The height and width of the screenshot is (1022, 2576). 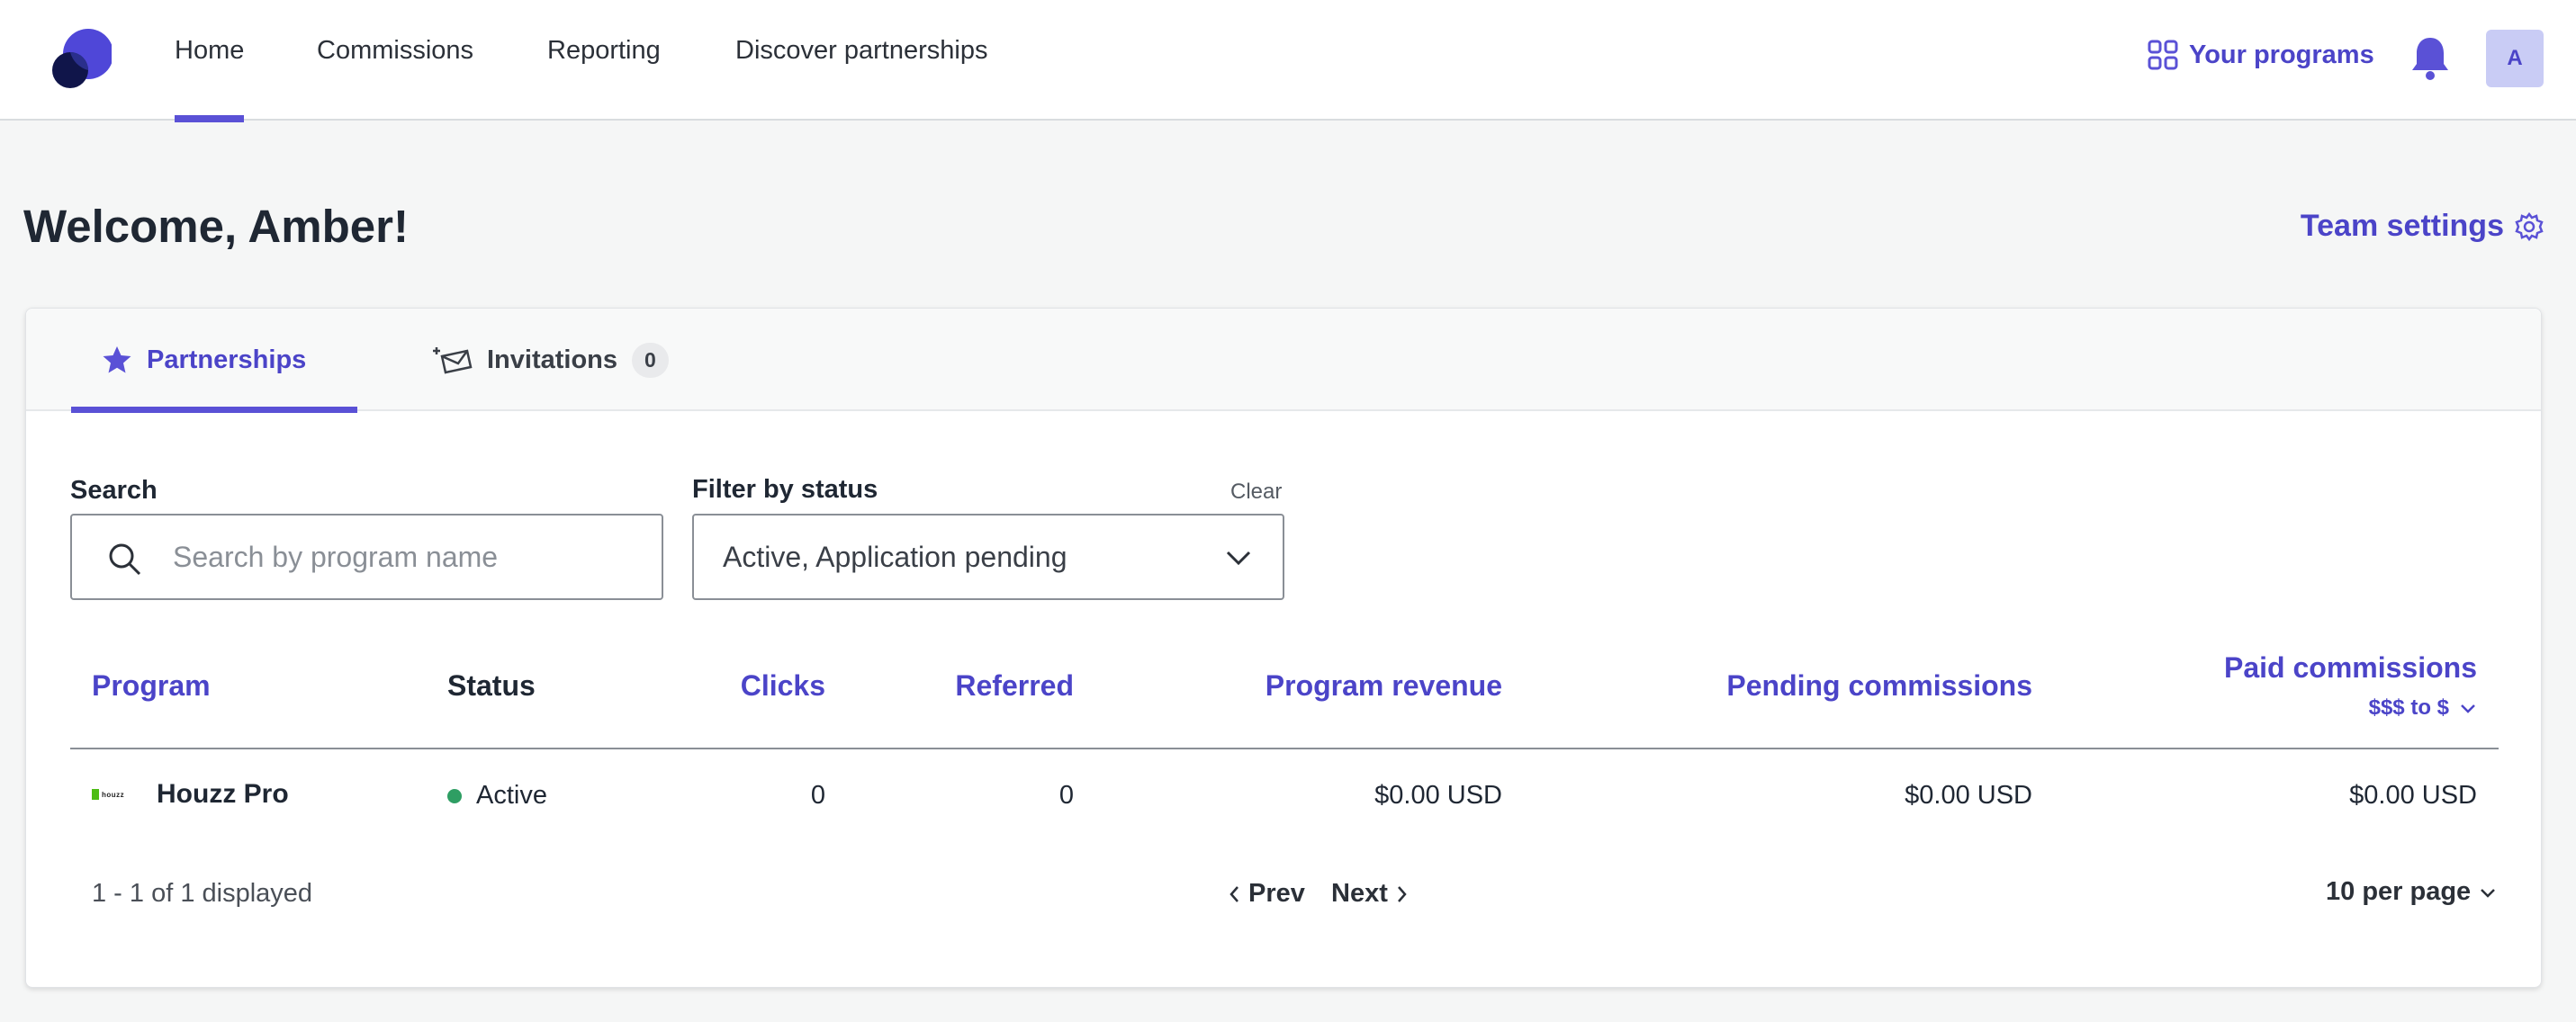 I want to click on team-settings-link: Team settings, so click(x=2422, y=226).